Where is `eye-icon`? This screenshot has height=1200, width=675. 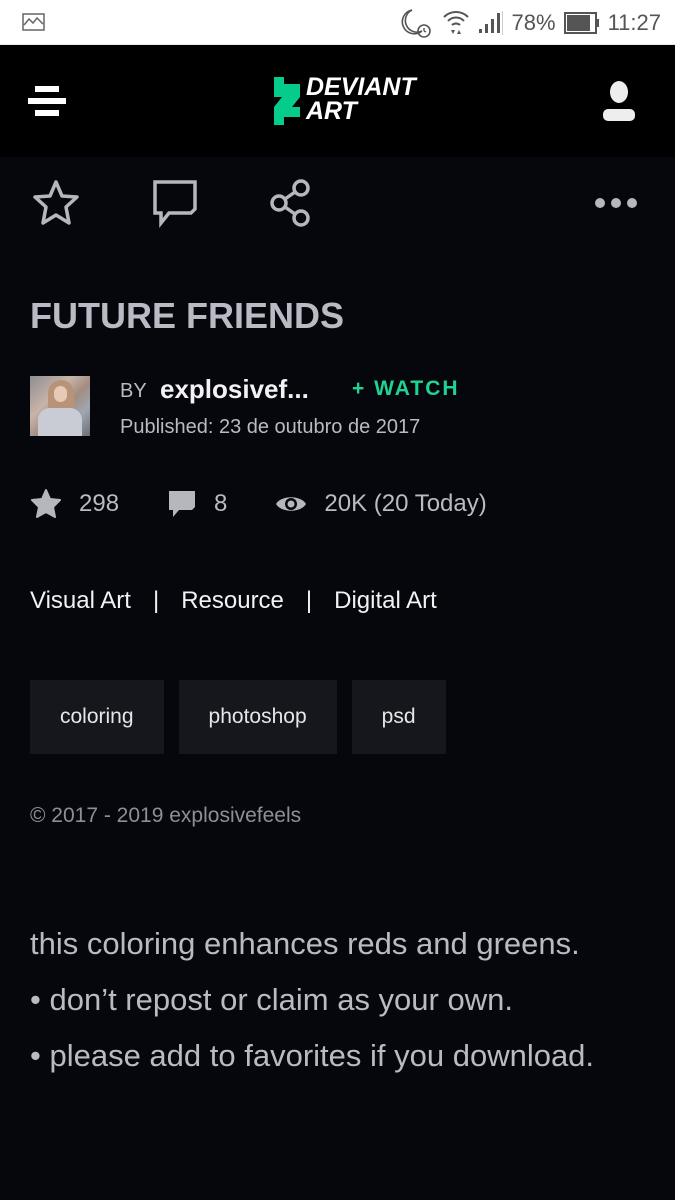
eye-icon is located at coordinates (291, 504).